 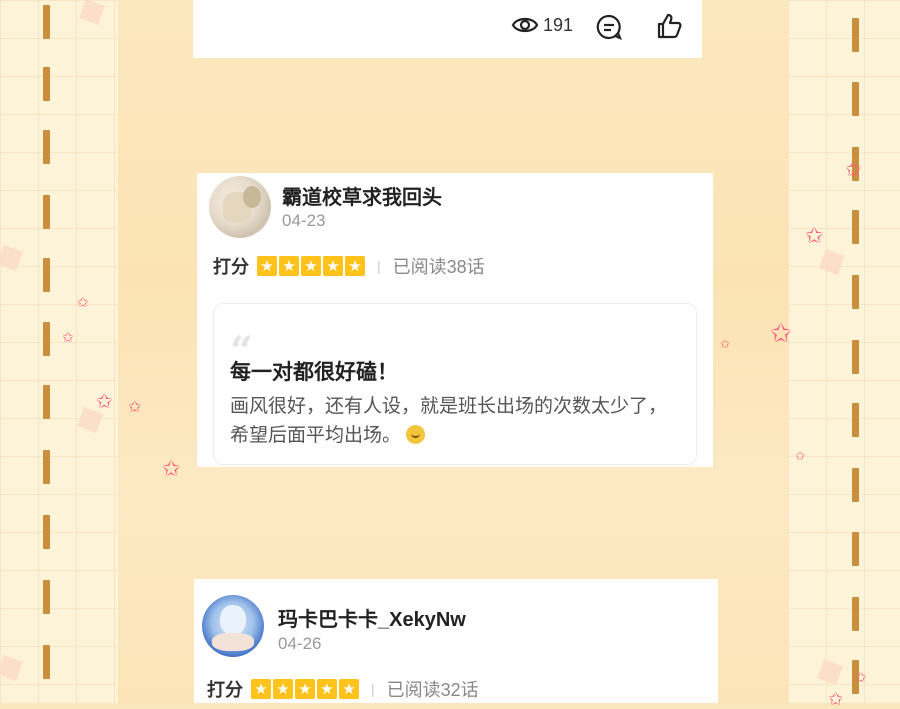 I want to click on rating-row: 打分 ★ ★ ★ ★ ★ | 已阅读32话, so click(x=343, y=689).